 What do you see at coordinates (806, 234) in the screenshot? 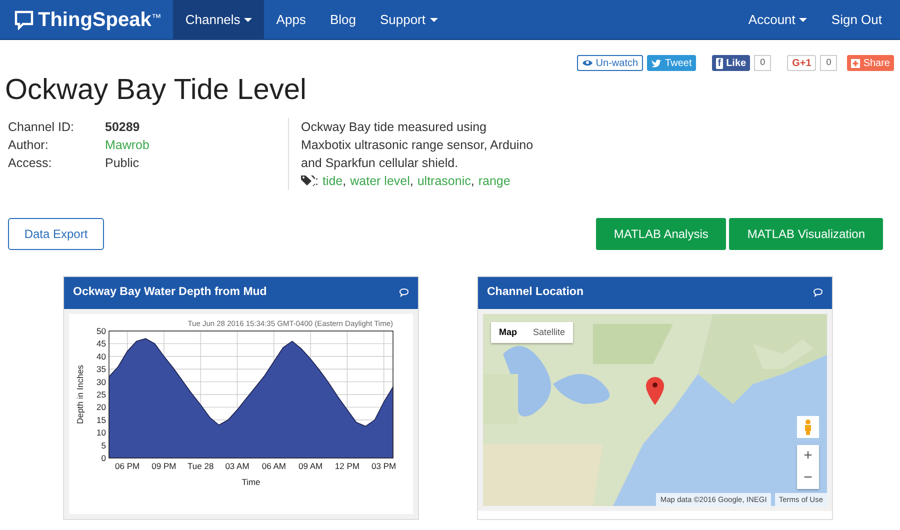
I see `action-button: MATLAB Visualization` at bounding box center [806, 234].